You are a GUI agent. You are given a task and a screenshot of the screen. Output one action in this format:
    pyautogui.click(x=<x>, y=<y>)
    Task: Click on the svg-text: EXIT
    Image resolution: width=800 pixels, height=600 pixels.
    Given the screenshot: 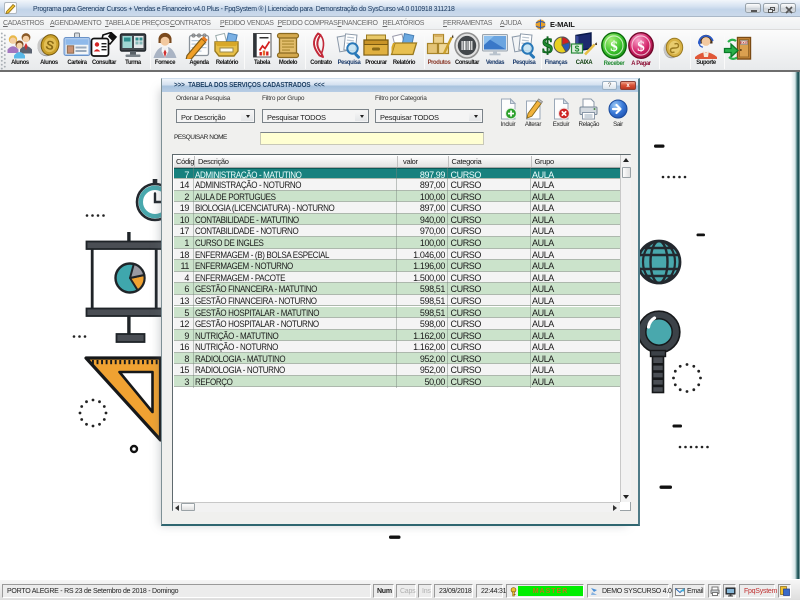 What is the action you would take?
    pyautogui.click(x=744, y=43)
    